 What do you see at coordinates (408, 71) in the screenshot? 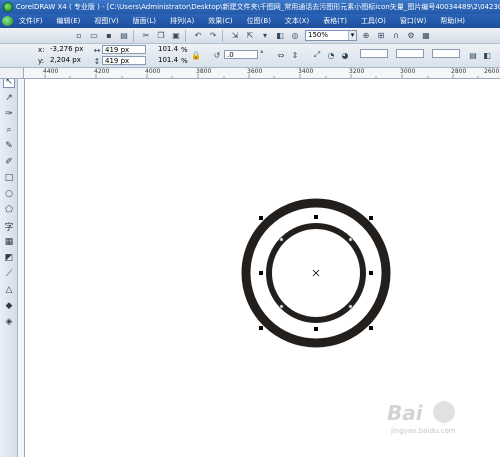
I see `ruler-label: 3000` at bounding box center [408, 71].